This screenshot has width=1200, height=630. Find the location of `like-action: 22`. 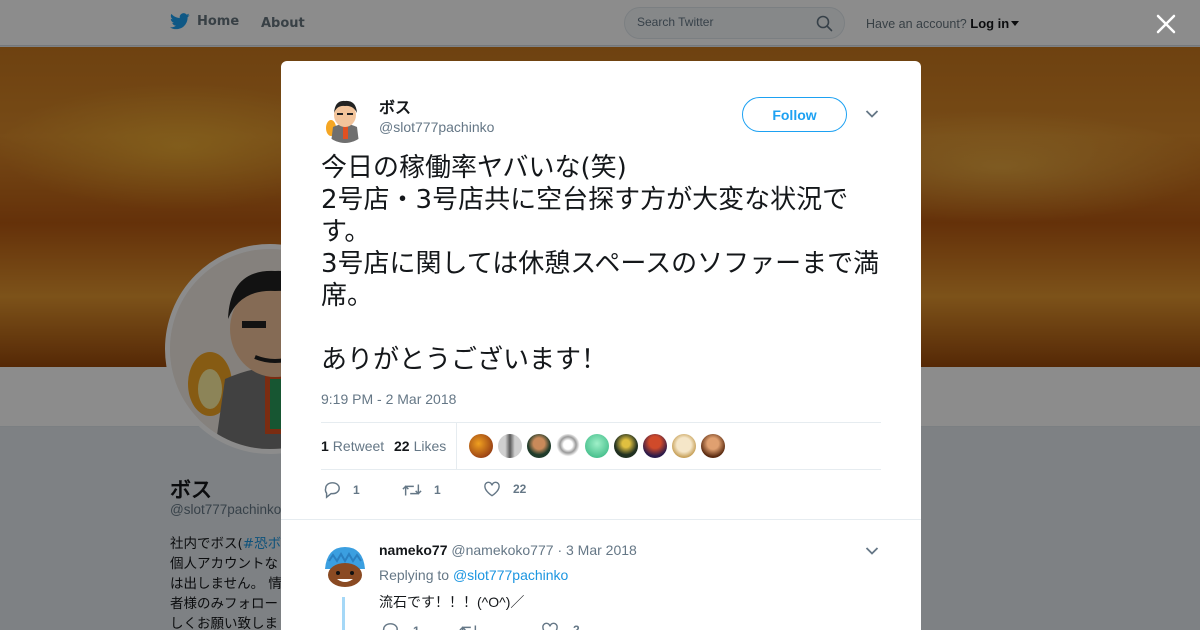

like-action: 22 is located at coordinates (504, 489).